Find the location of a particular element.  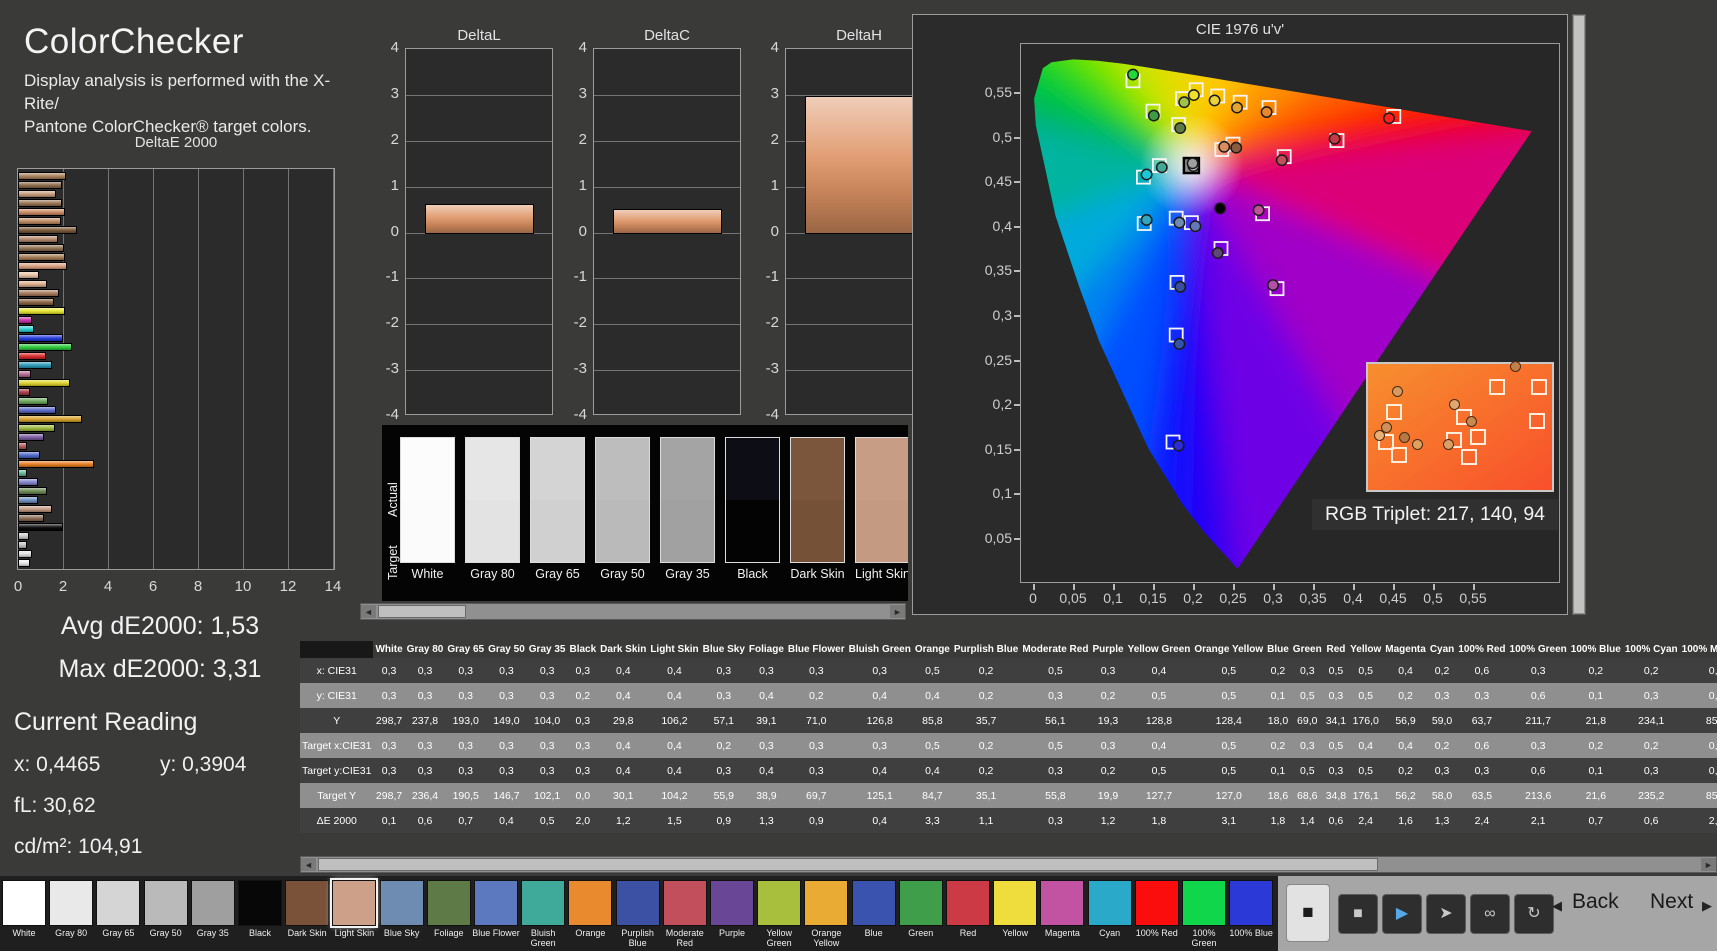

toolbar-swatch-100--blue is located at coordinates (1251, 903).